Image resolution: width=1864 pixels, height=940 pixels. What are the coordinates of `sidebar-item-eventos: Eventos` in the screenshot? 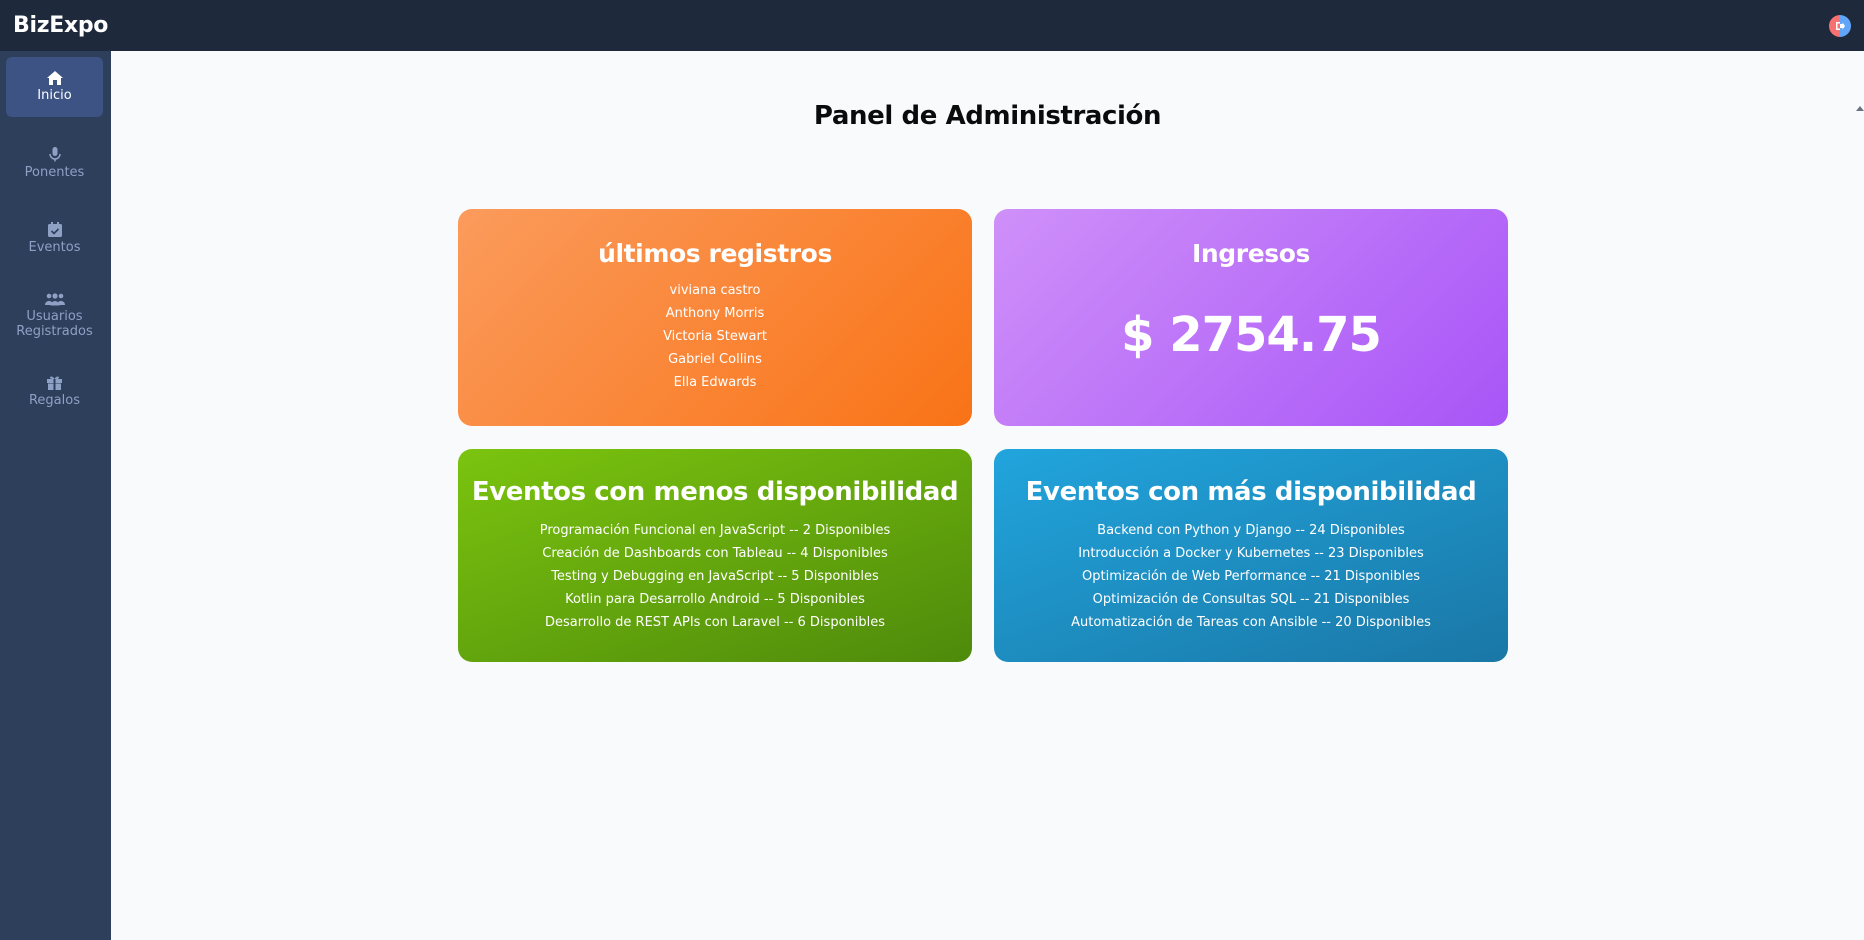 It's located at (54, 238).